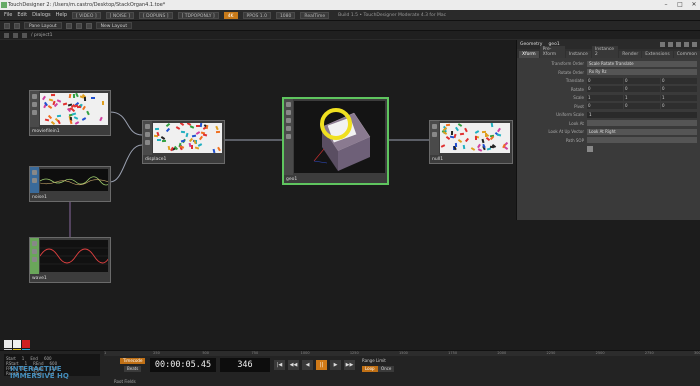 The height and width of the screenshot is (386, 700). What do you see at coordinates (552, 52) in the screenshot?
I see `tab-pre-xform: Pre-Xform` at bounding box center [552, 52].